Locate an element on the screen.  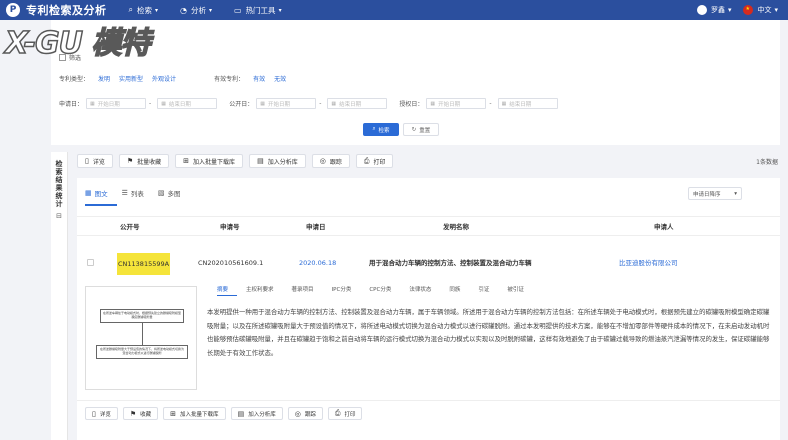
button-label: 加入批量下载库 is located at coordinates (199, 414).